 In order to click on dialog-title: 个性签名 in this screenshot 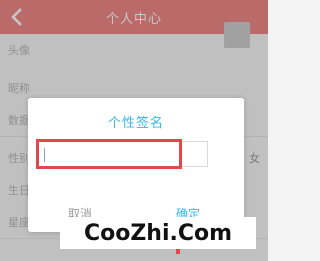, I will do `click(135, 123)`.